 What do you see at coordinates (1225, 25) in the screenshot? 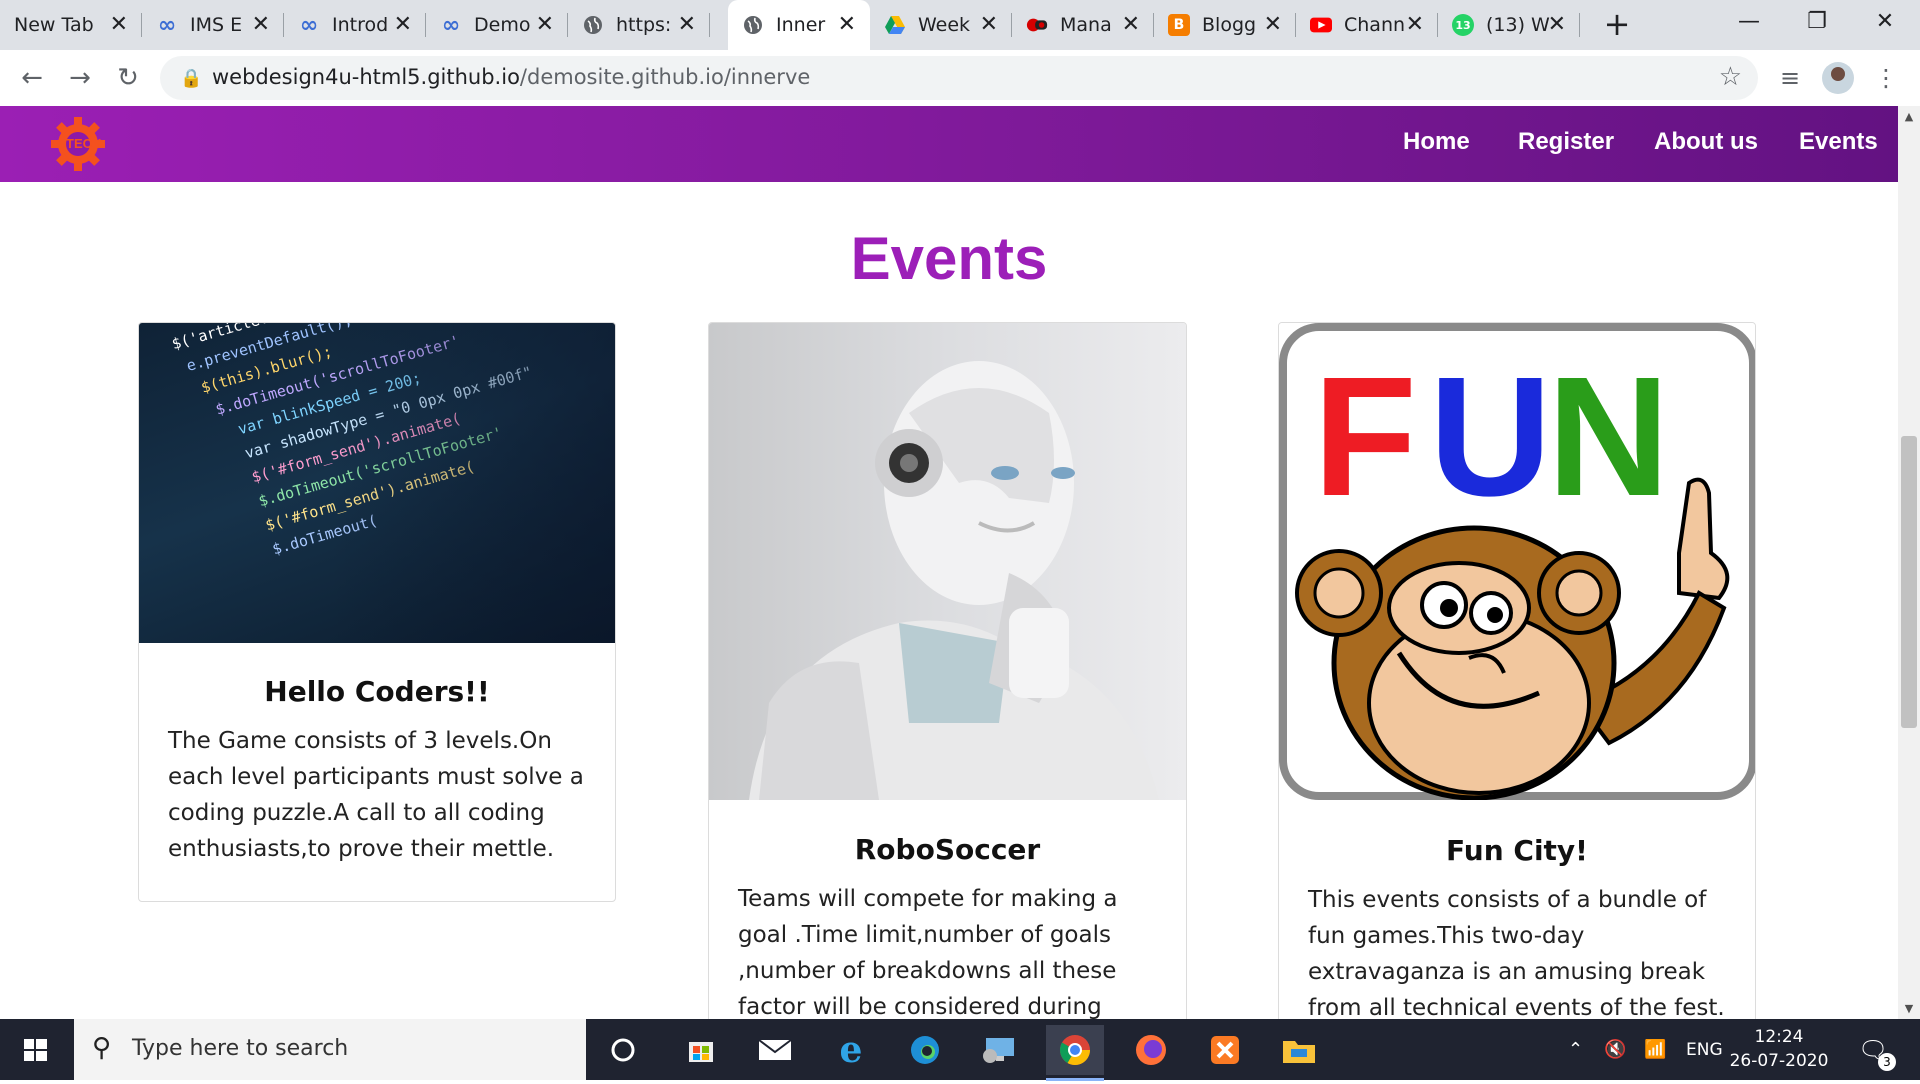
I see `tab-blogger: B Blogg ✕` at bounding box center [1225, 25].